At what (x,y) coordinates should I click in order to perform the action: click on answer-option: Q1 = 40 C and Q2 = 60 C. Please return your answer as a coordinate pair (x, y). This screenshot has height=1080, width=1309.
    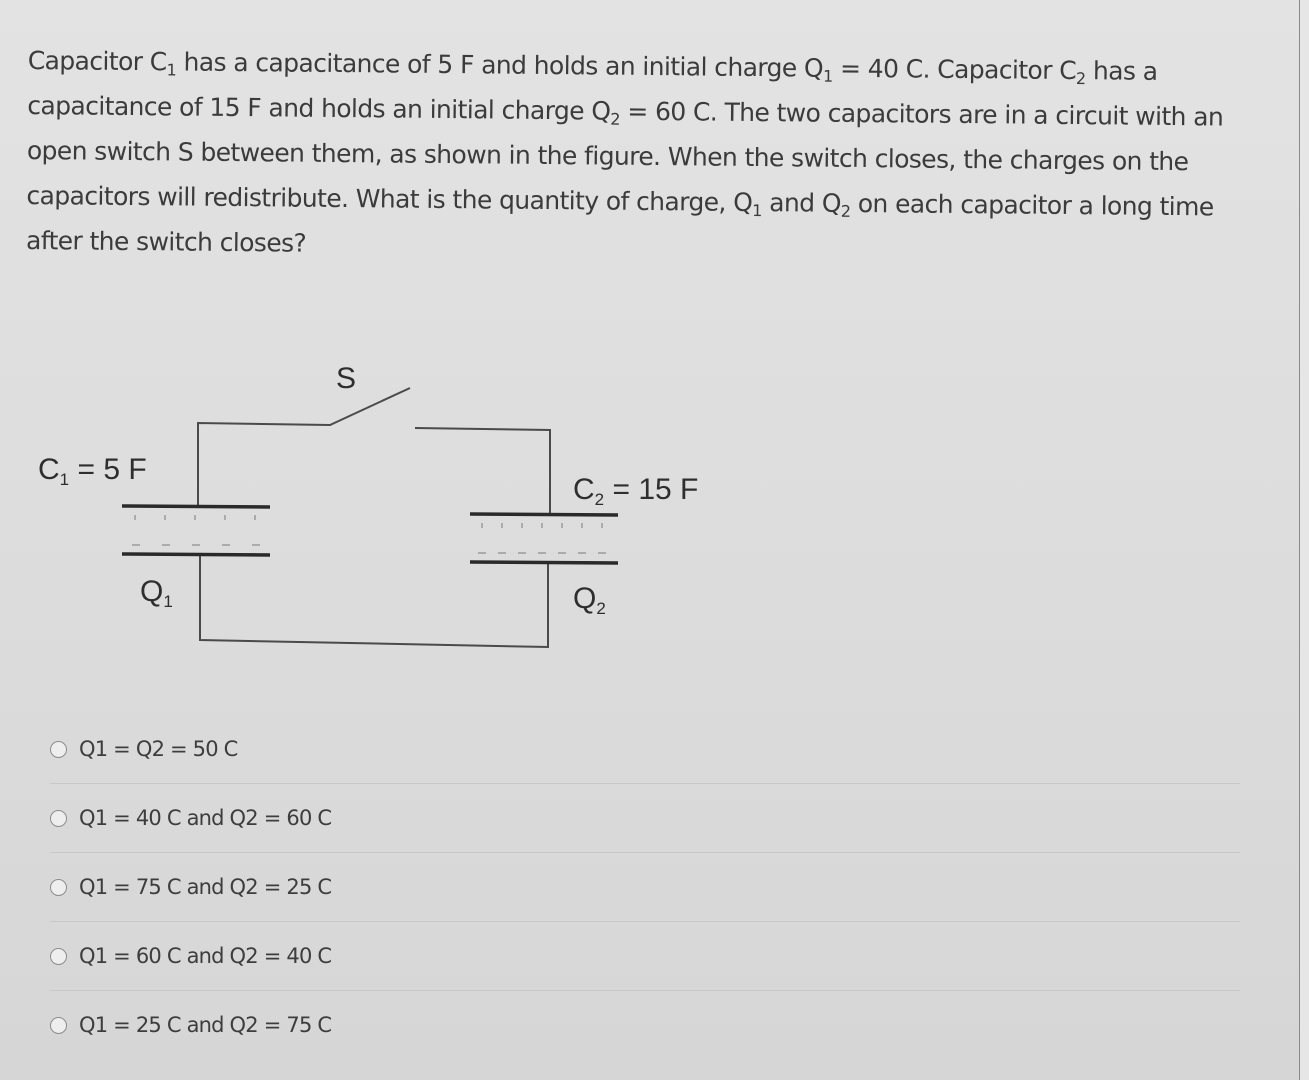
    Looking at the image, I should click on (645, 818).